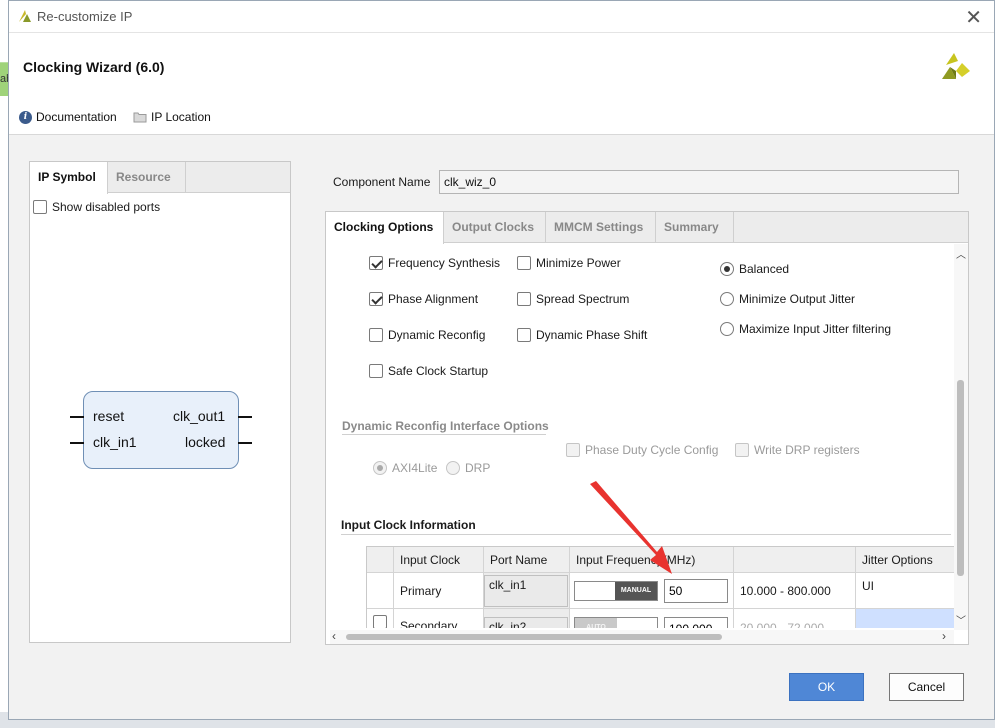 The width and height of the screenshot is (995, 728). What do you see at coordinates (106, 207) in the screenshot?
I see `show-disabled-ports-label: Show disabled ports` at bounding box center [106, 207].